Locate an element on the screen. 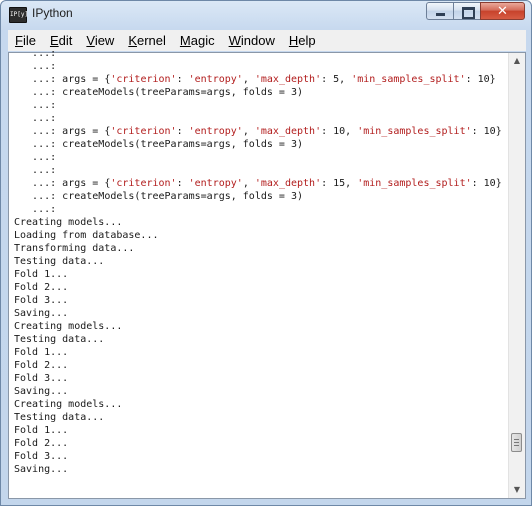 Image resolution: width=532 pixels, height=506 pixels. code-token: : 15, is located at coordinates (339, 183).